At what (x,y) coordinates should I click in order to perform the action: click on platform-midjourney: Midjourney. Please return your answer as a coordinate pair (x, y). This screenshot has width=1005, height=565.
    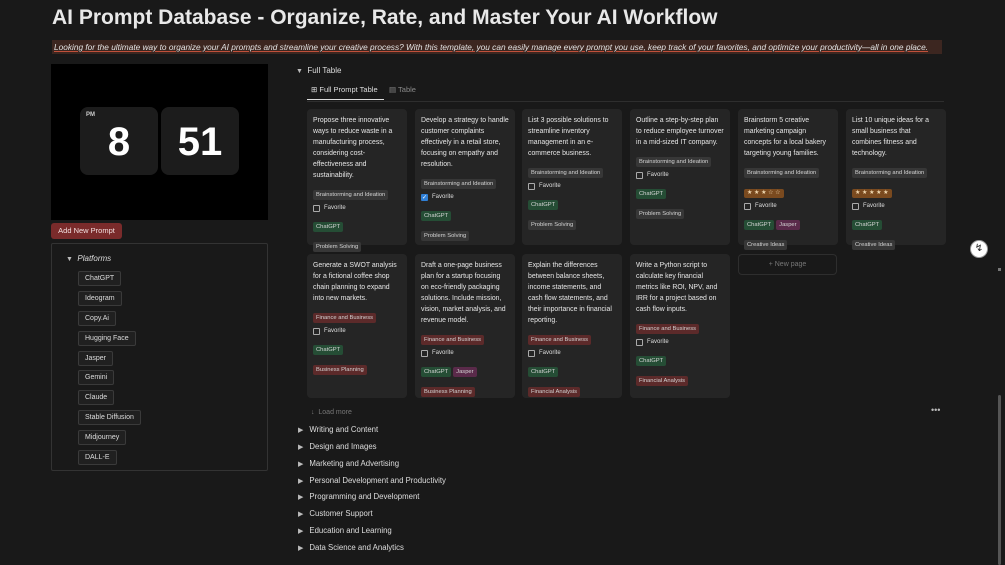
    Looking at the image, I should click on (102, 437).